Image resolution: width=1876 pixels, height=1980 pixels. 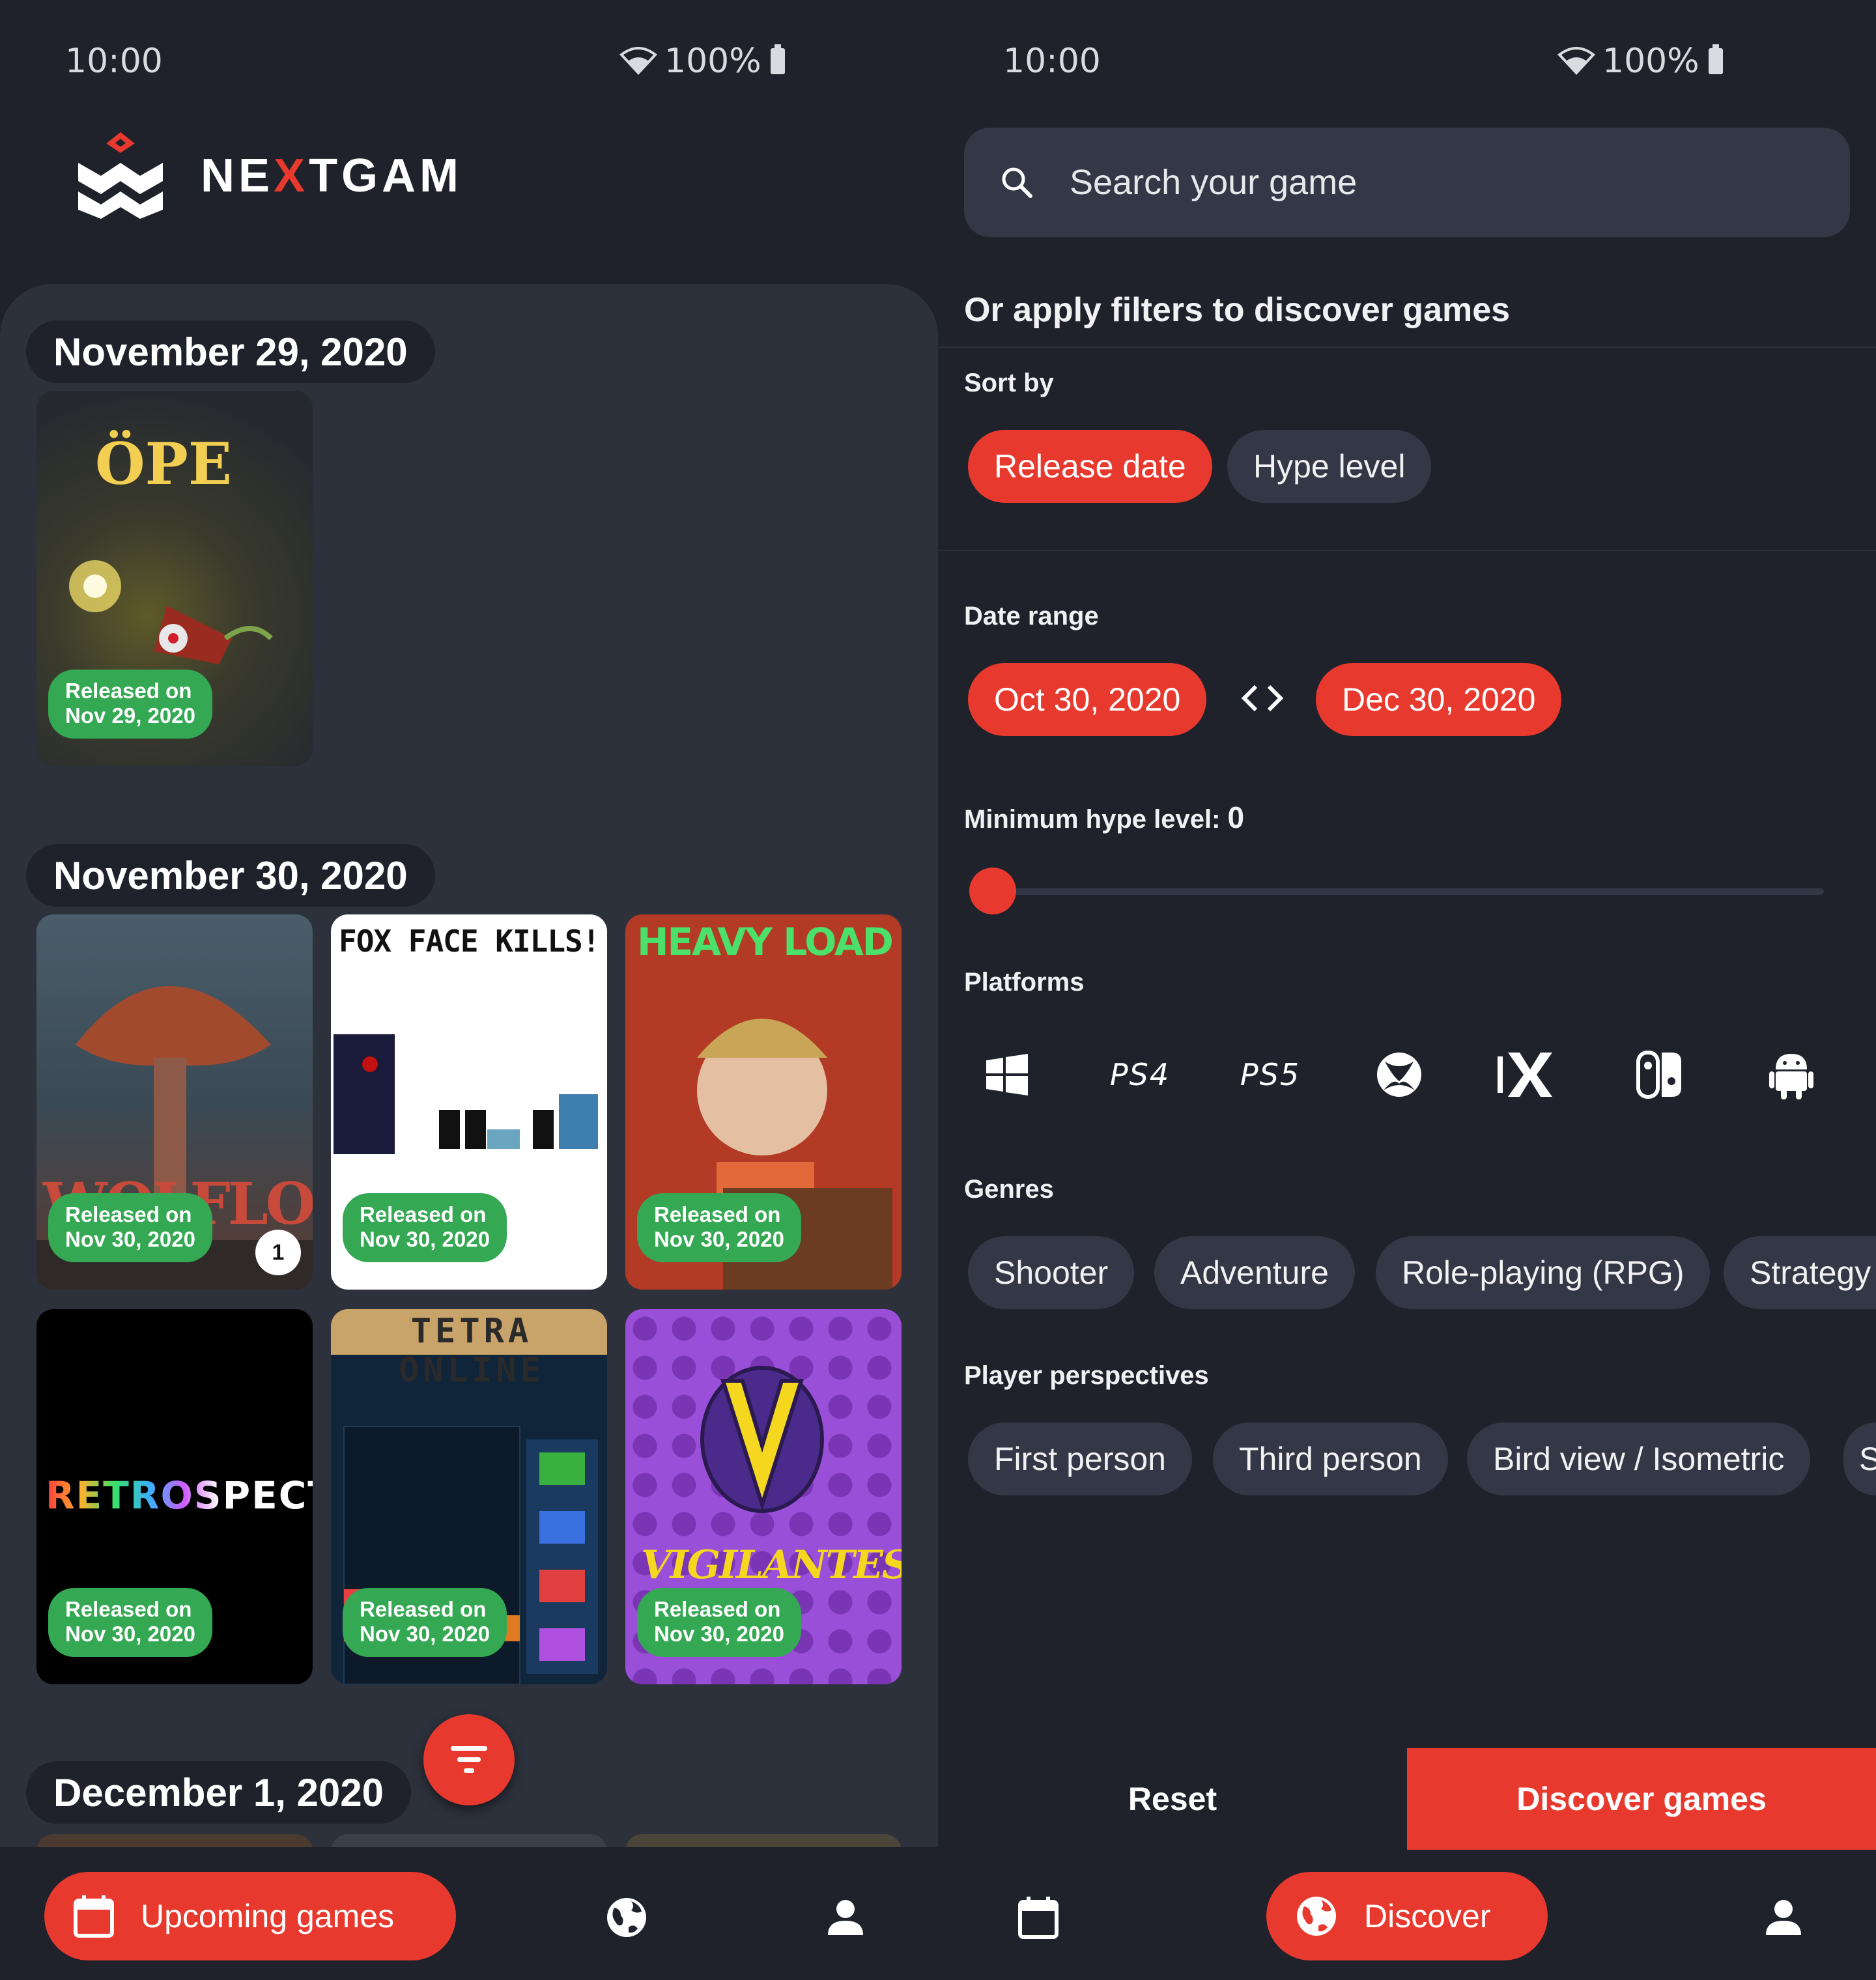 What do you see at coordinates (1032, 616) in the screenshot?
I see `date-range-label: Date range` at bounding box center [1032, 616].